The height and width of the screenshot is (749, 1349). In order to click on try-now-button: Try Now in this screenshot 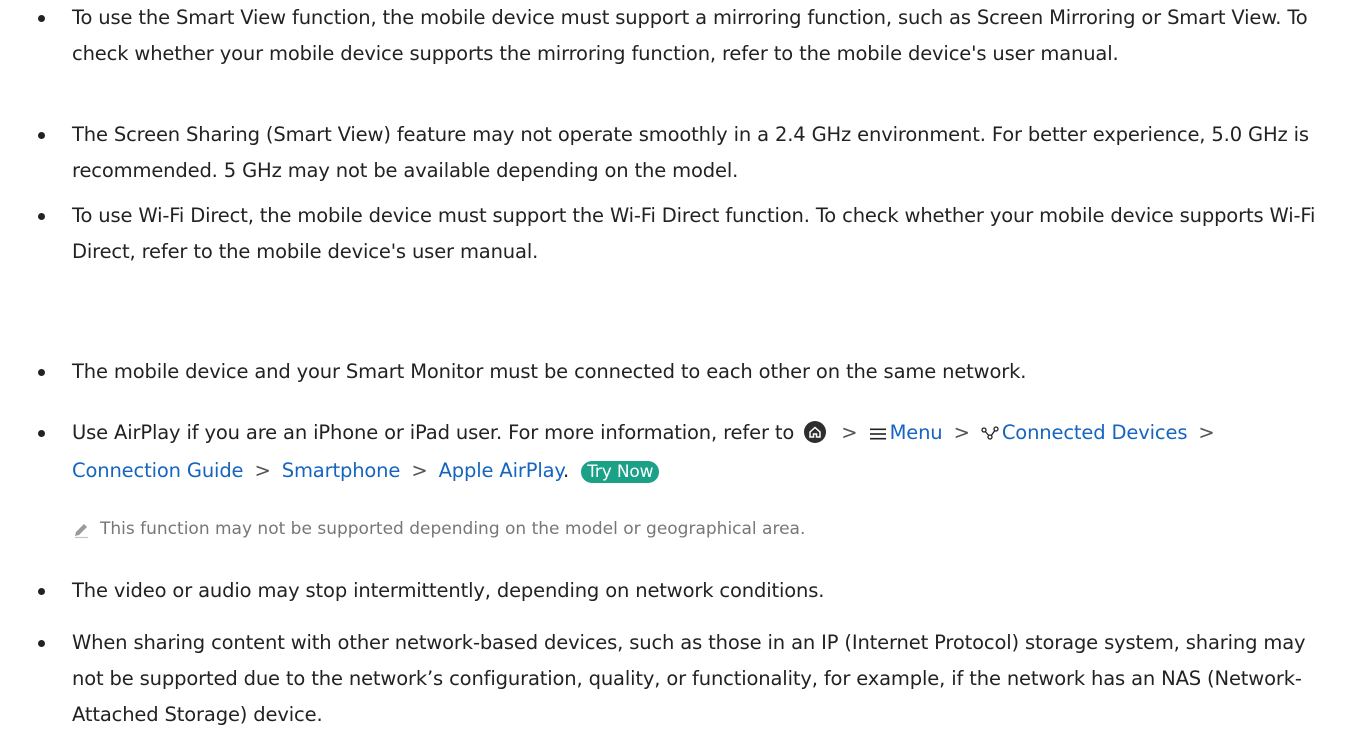, I will do `click(620, 472)`.